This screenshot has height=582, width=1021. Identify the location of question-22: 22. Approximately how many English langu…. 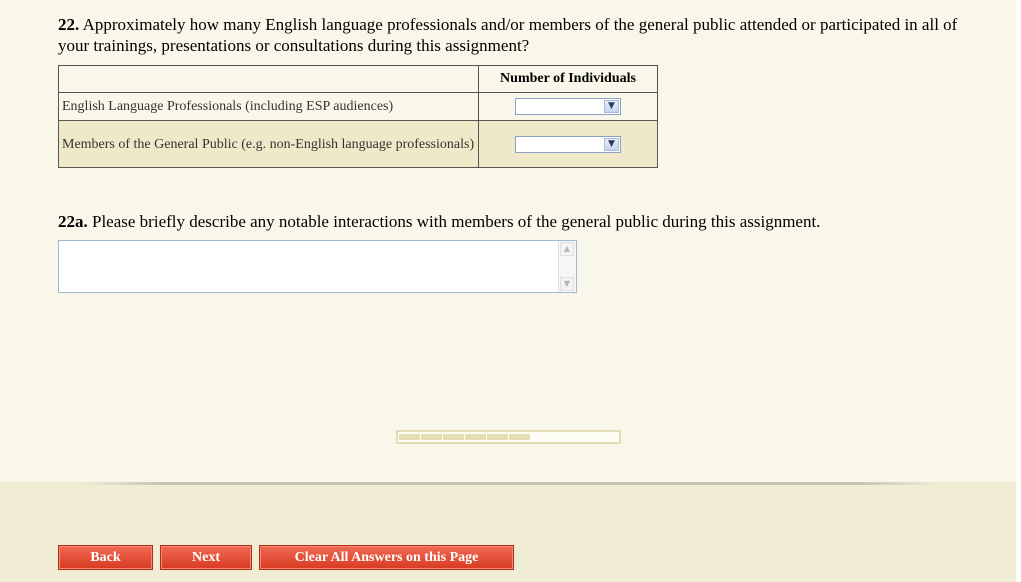
(518, 35).